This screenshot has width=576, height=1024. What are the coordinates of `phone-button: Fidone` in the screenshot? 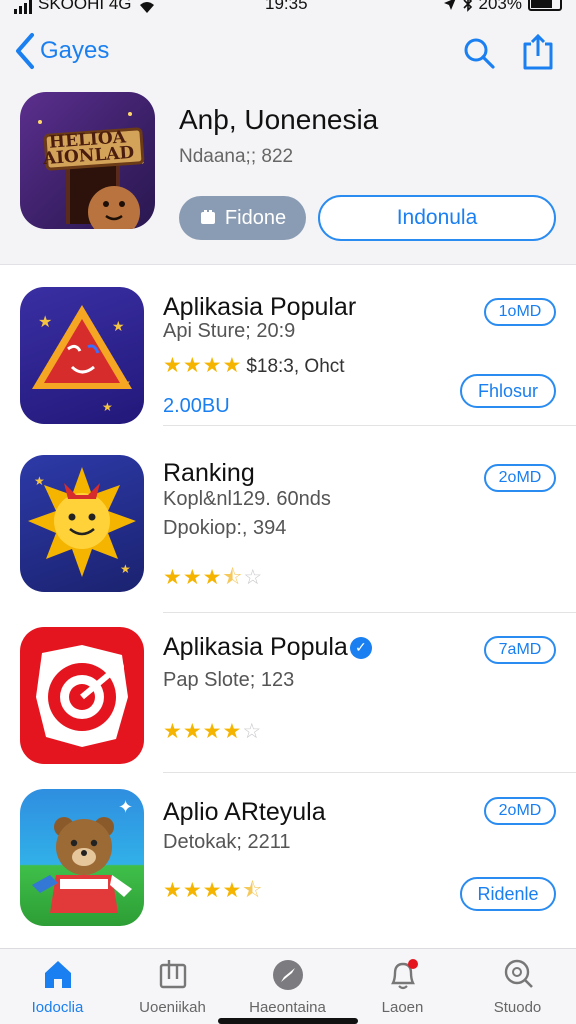 It's located at (242, 218).